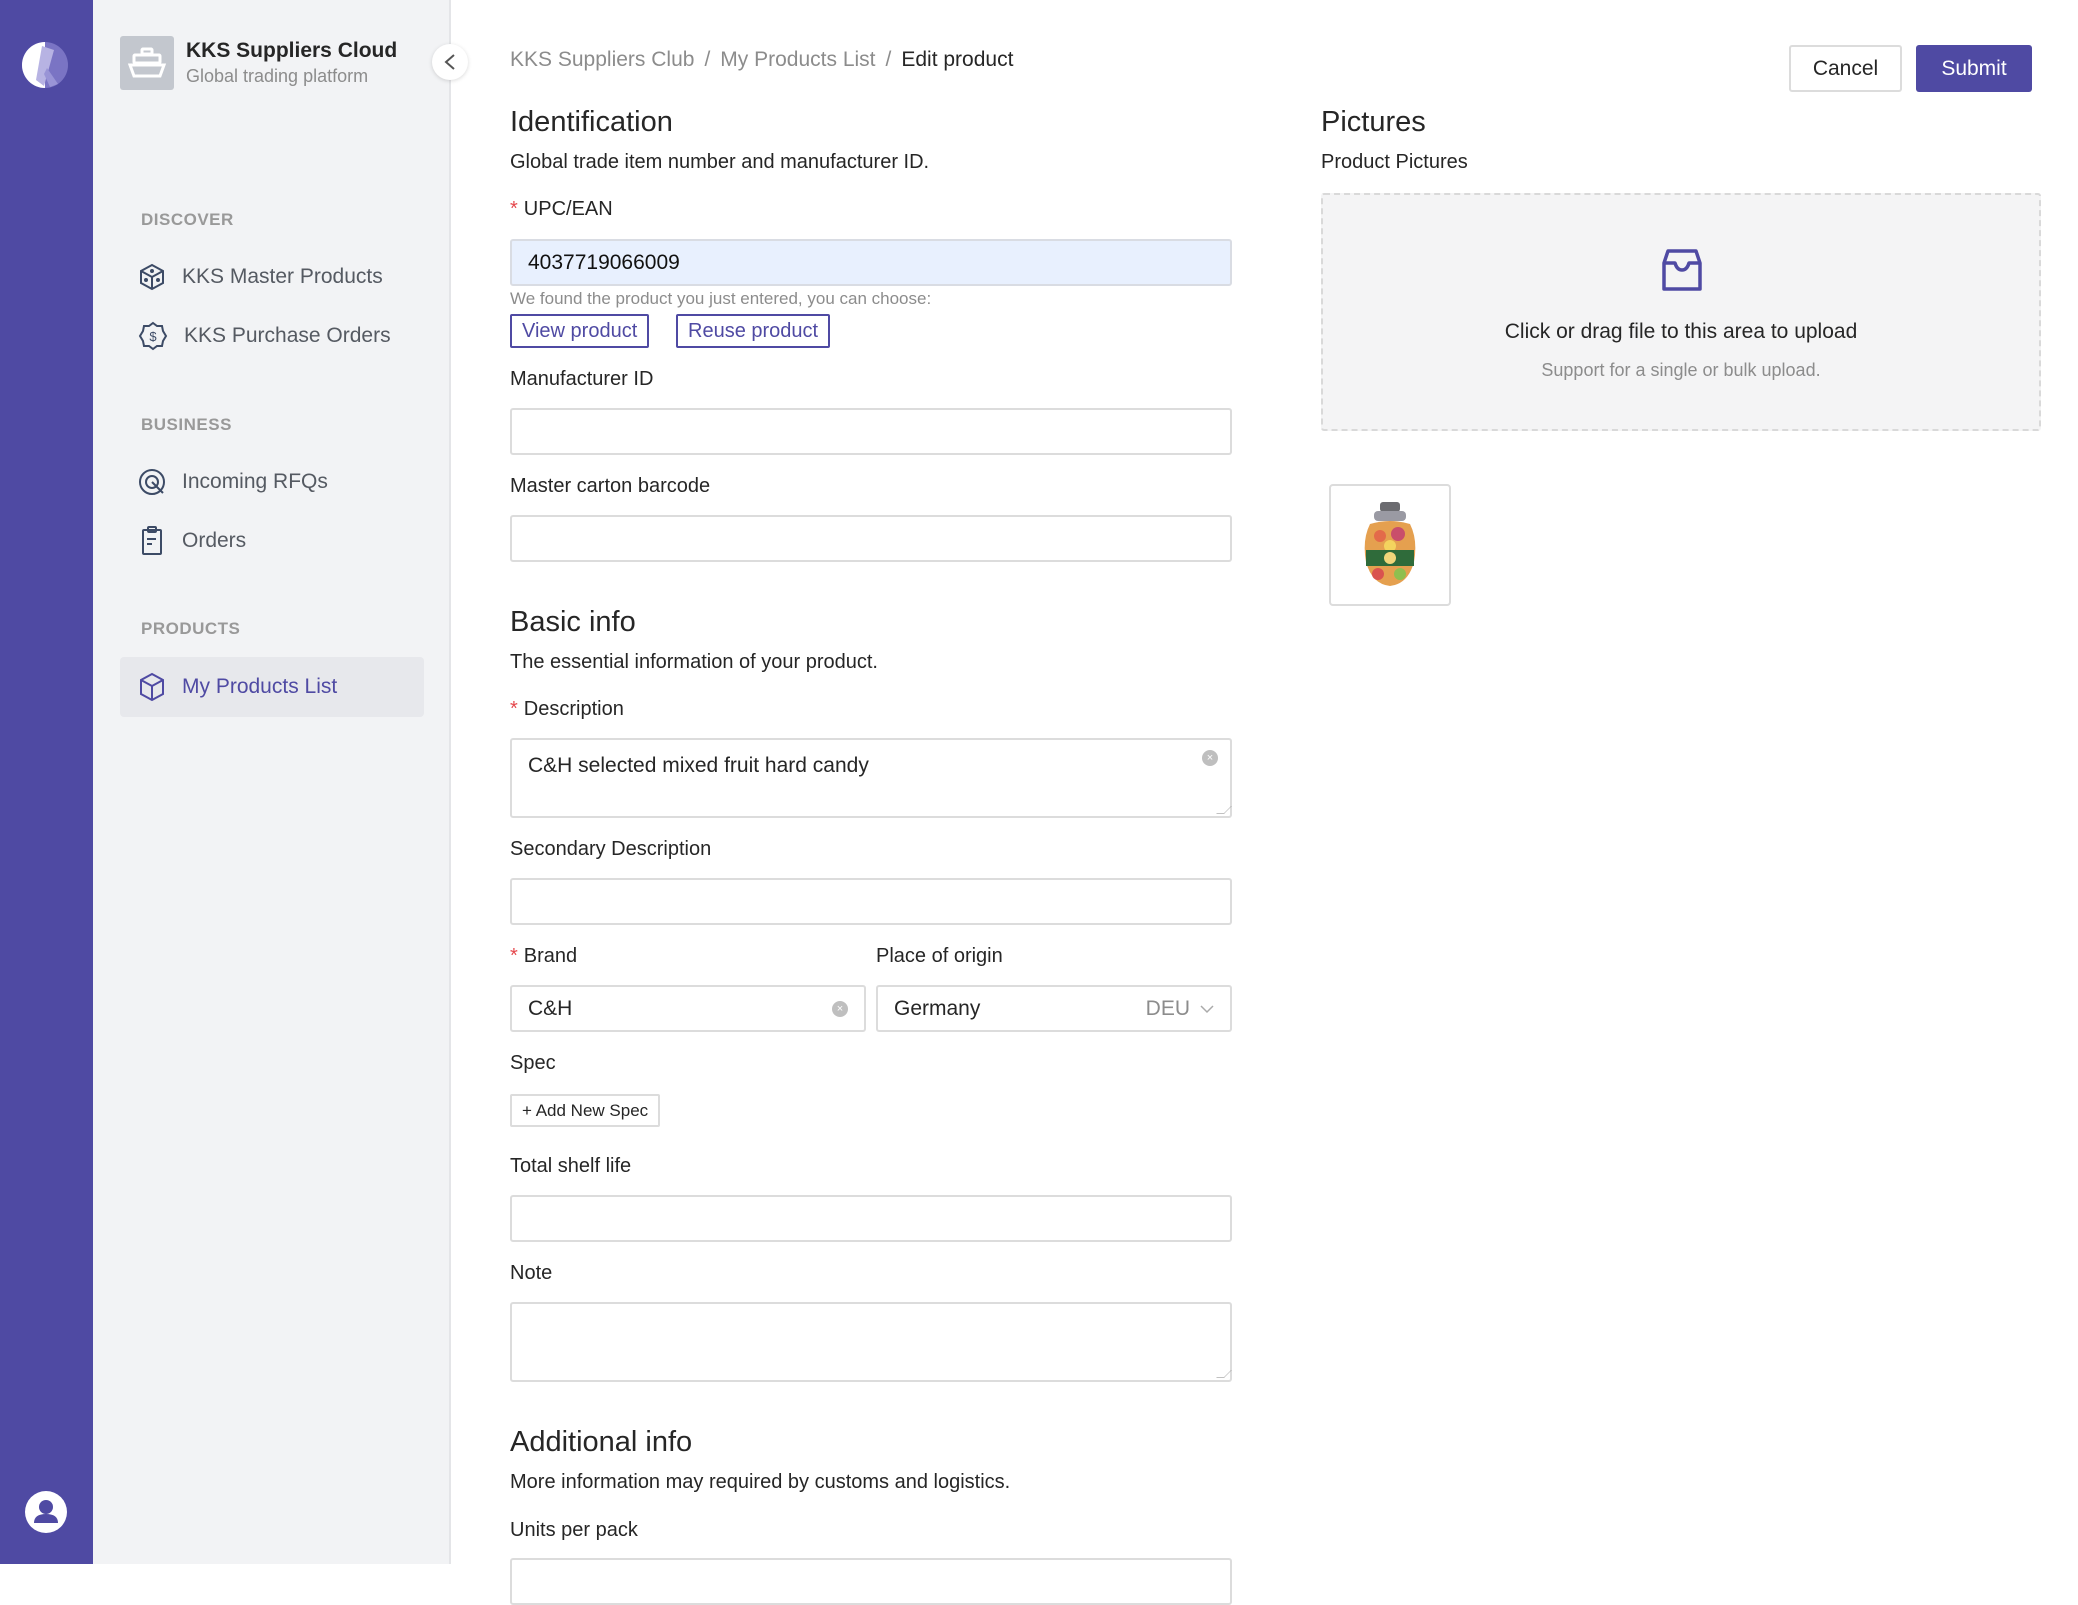 The image size is (2078, 1605). What do you see at coordinates (255, 481) in the screenshot?
I see `sidebar-item-label: Incoming RFQs` at bounding box center [255, 481].